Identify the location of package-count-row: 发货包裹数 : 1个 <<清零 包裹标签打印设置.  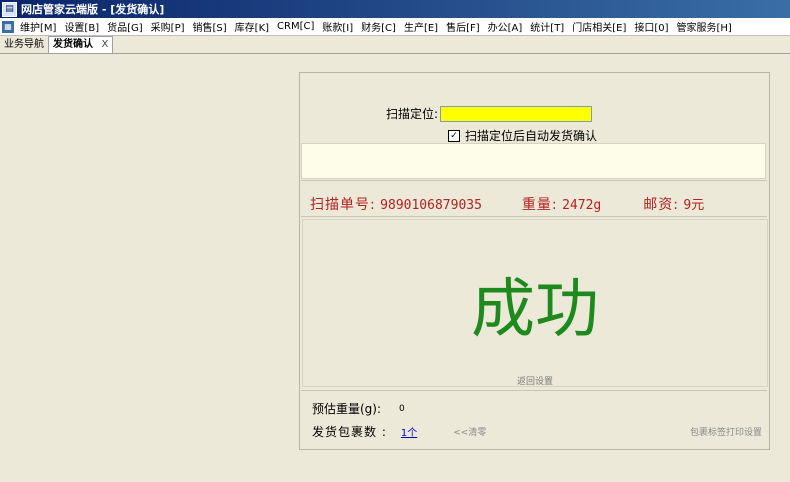
(537, 431).